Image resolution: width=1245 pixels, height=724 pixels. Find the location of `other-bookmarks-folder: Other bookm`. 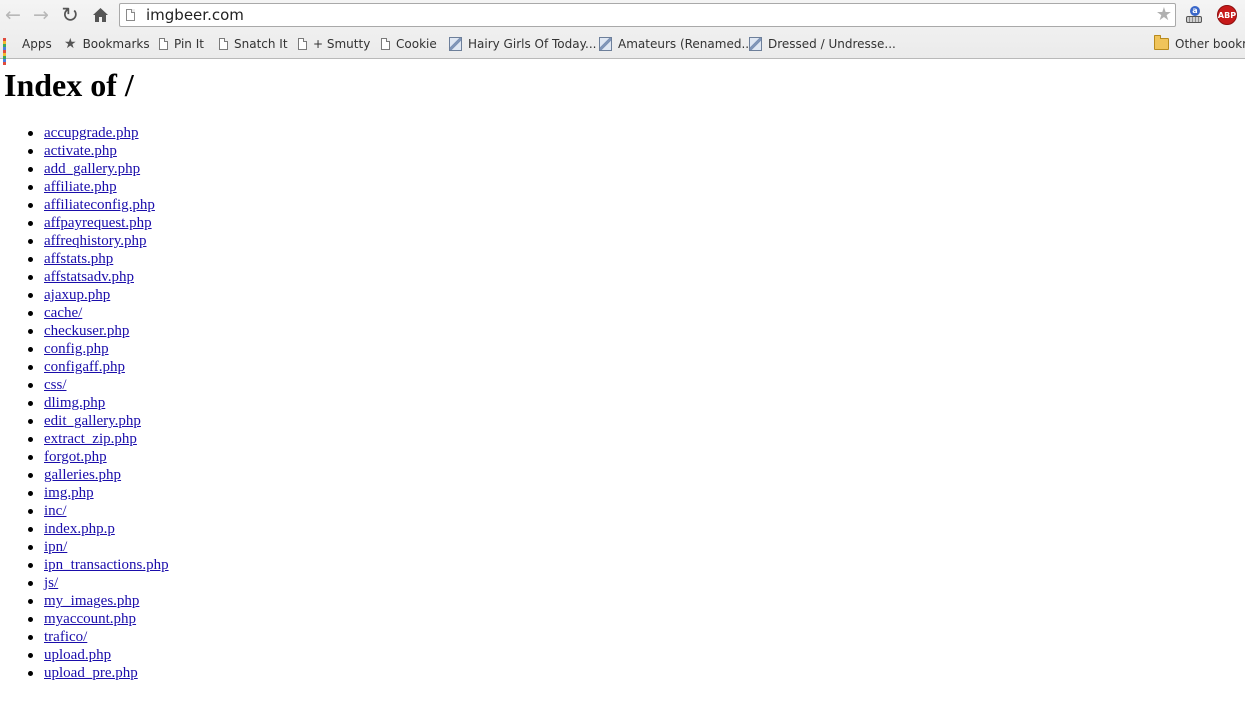

other-bookmarks-folder: Other bookm is located at coordinates (1199, 44).